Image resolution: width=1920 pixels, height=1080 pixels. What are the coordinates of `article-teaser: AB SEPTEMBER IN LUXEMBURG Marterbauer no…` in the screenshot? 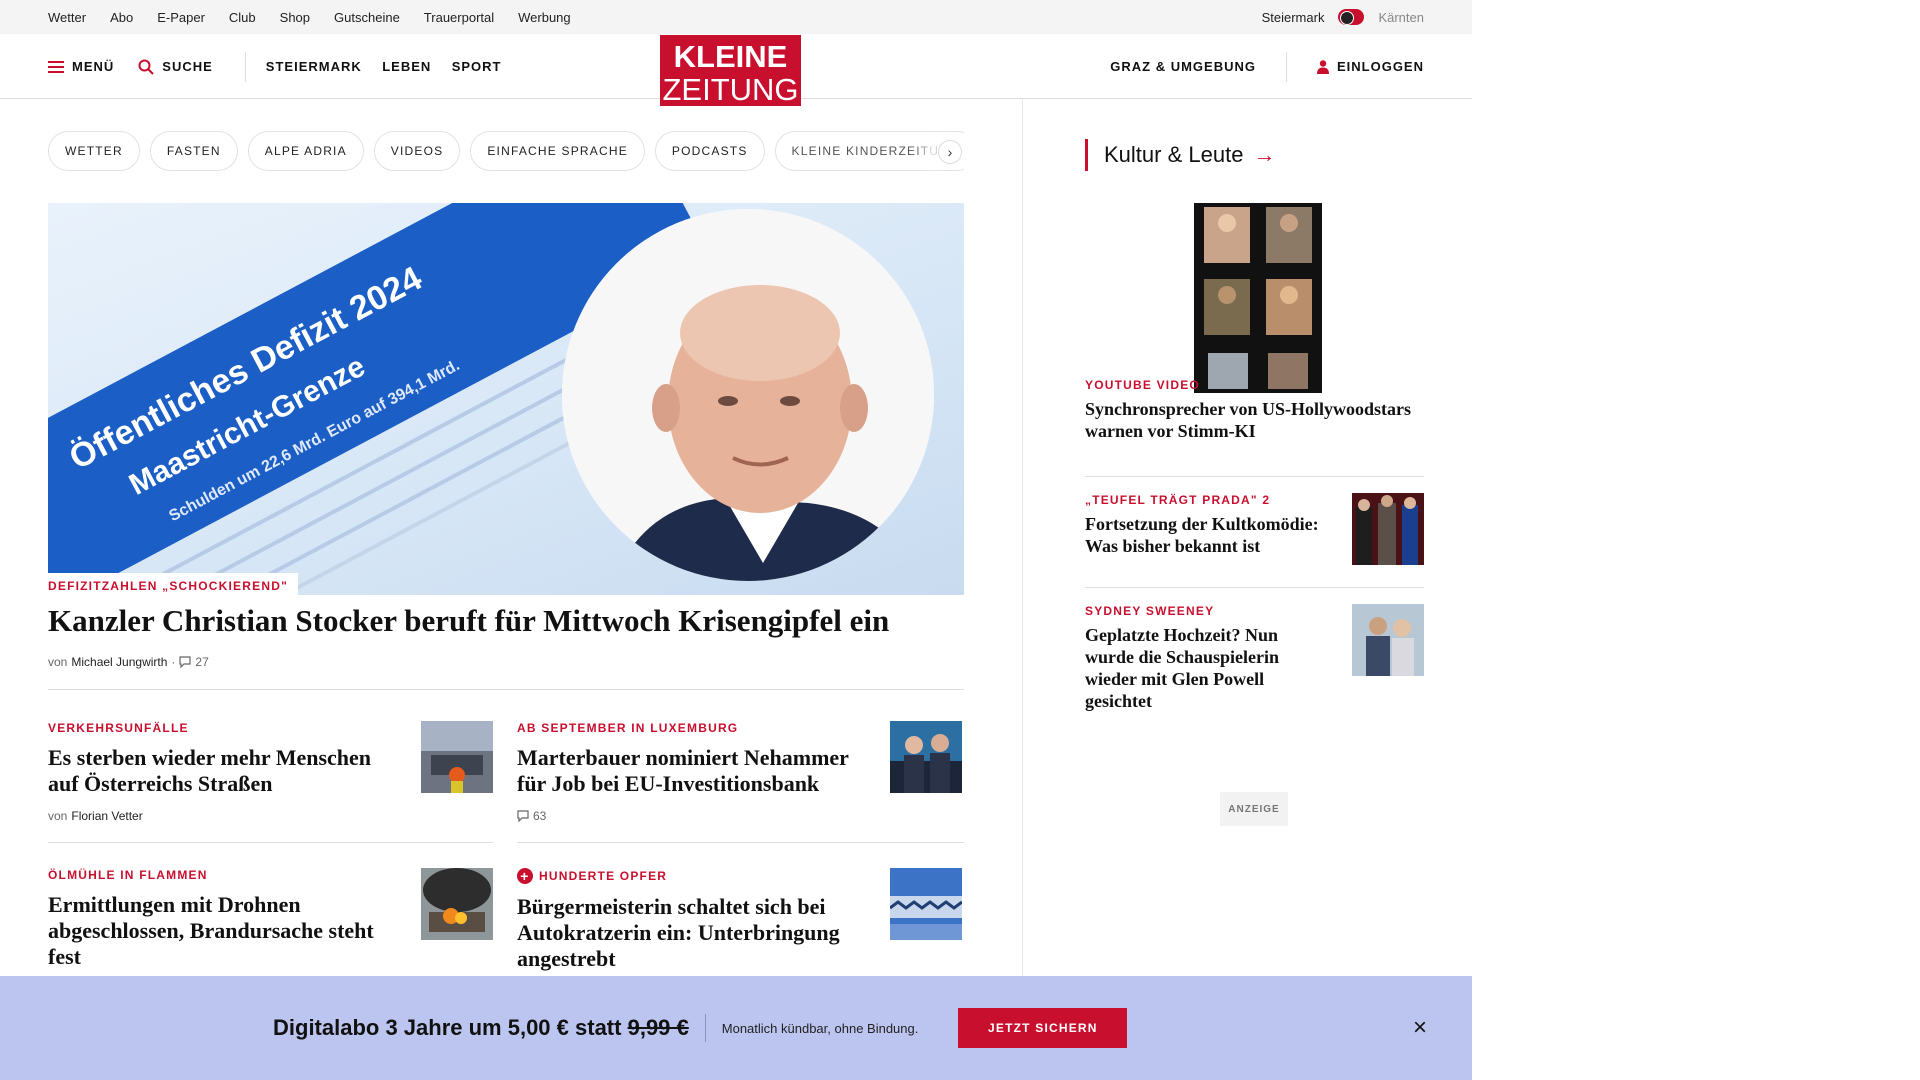 It's located at (739, 772).